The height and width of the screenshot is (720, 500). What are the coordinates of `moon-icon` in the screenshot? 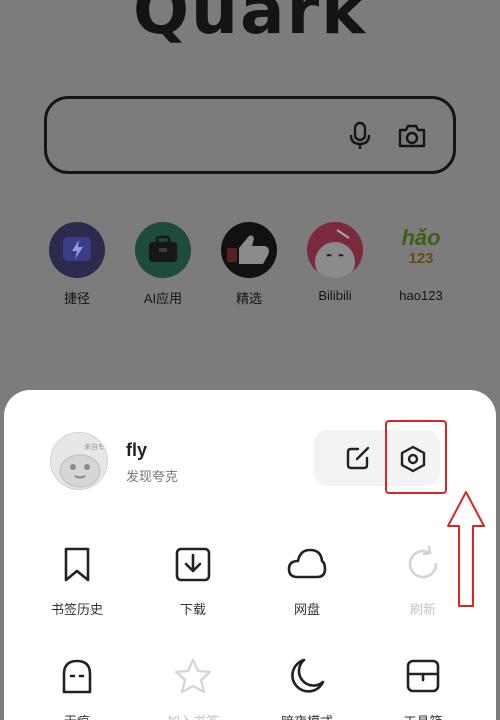 It's located at (308, 675).